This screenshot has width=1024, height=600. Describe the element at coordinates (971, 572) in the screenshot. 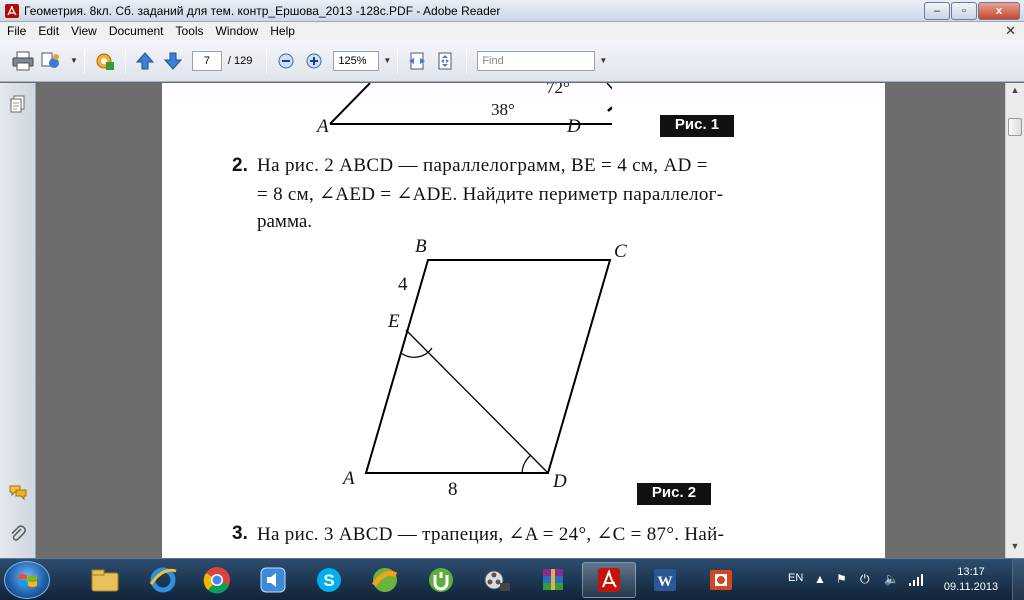

I see `clock-time: 13:17` at that location.